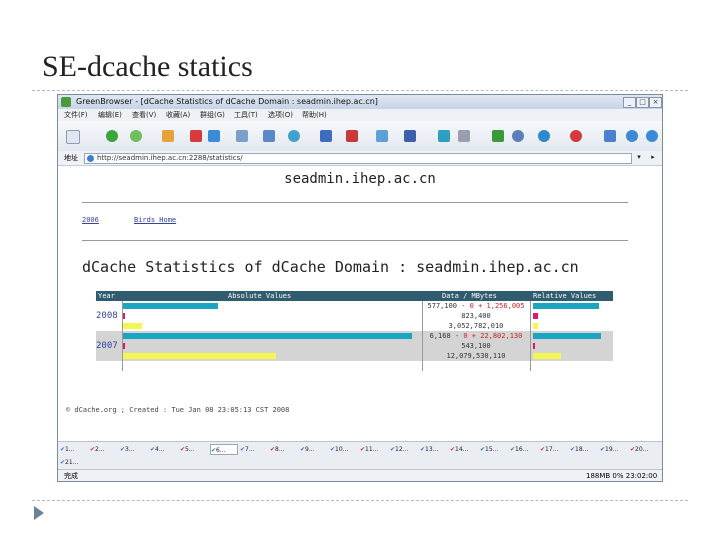 This screenshot has width=720, height=540. Describe the element at coordinates (518, 136) in the screenshot. I see `search-icon` at that location.